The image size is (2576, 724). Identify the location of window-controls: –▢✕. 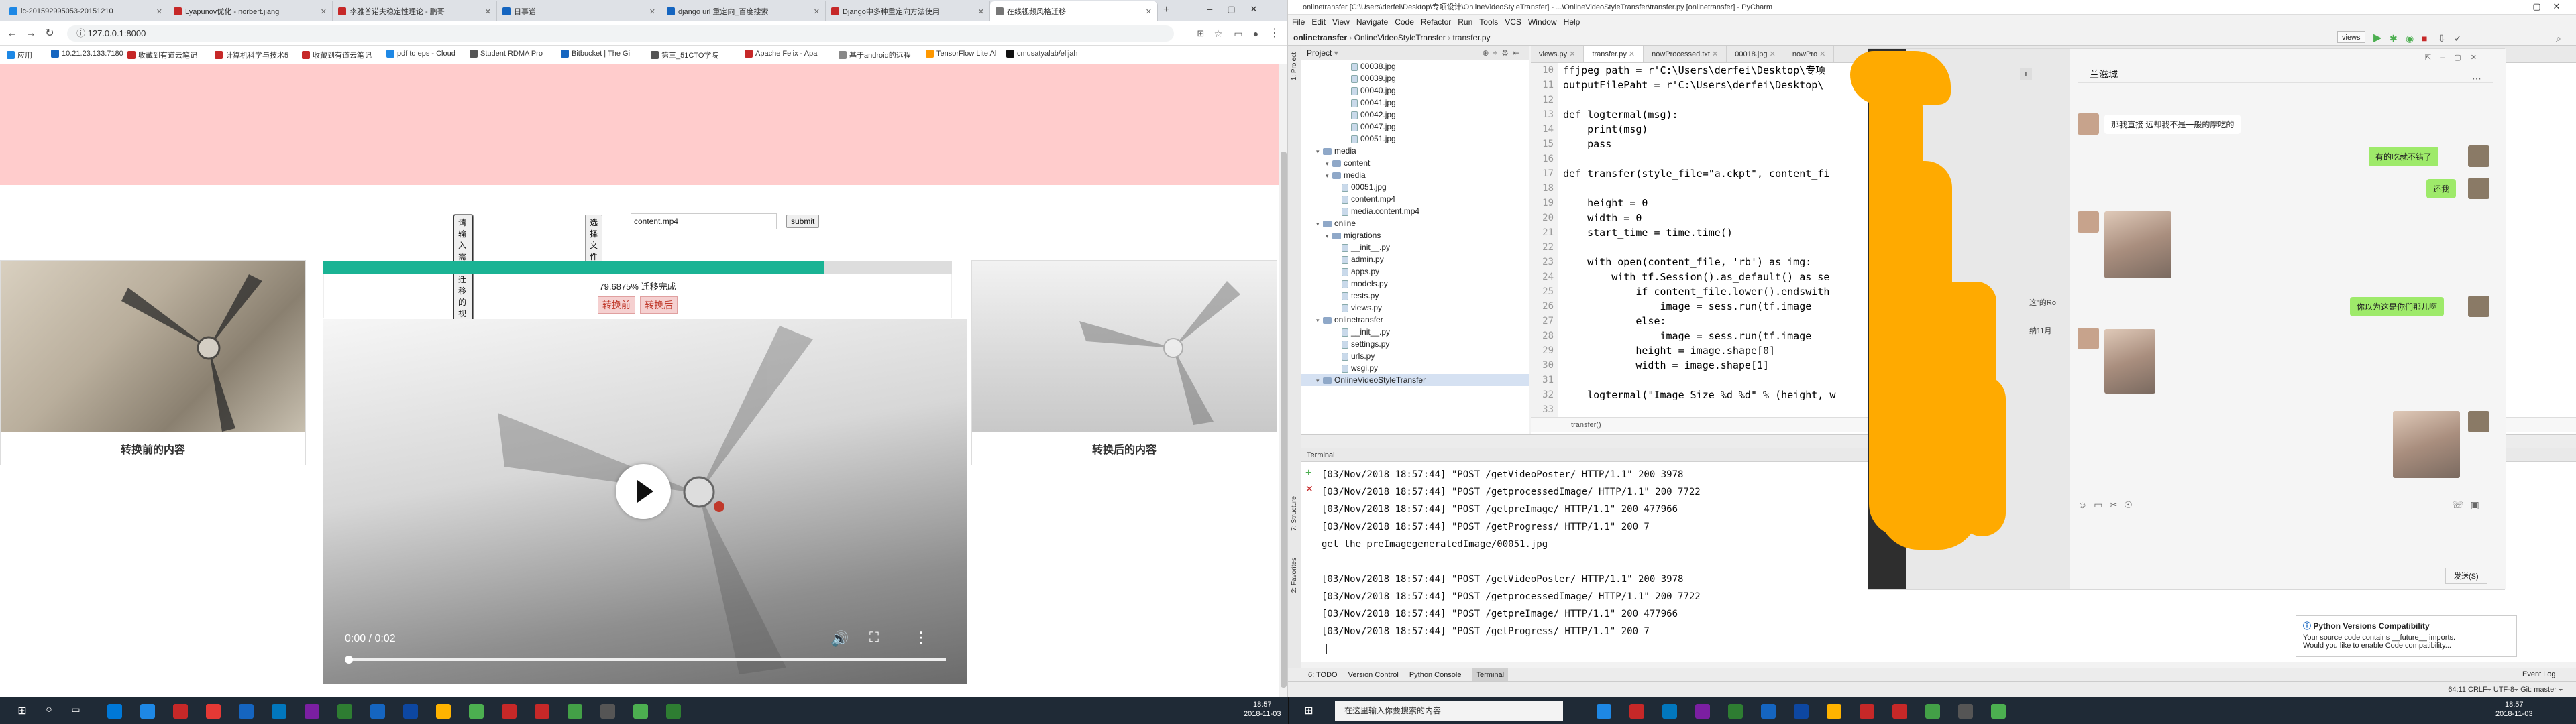
(2544, 6).